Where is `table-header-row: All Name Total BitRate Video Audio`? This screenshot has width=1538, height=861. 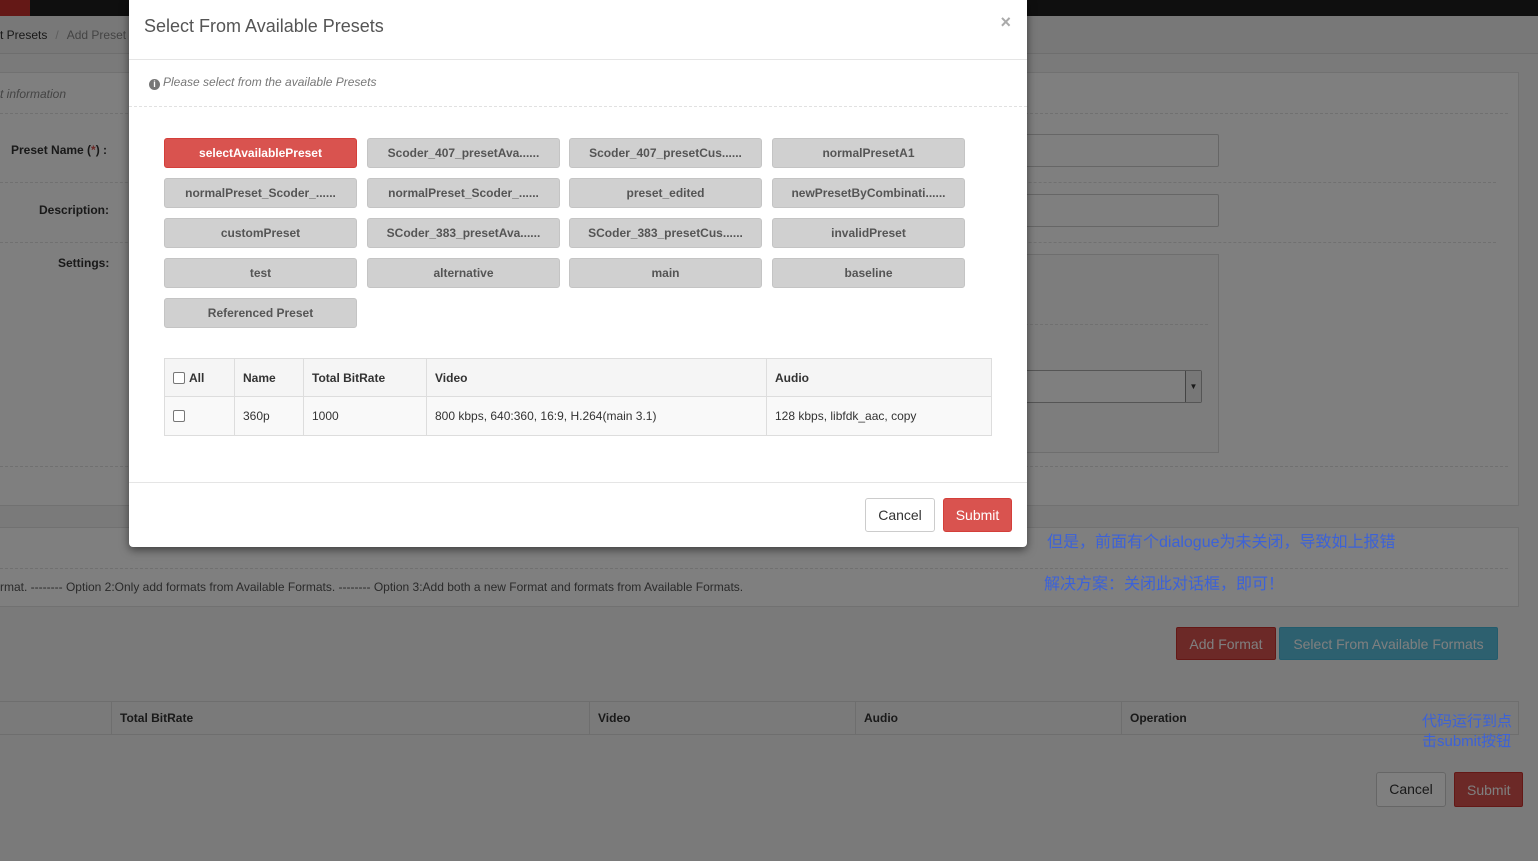 table-header-row: All Name Total BitRate Video Audio is located at coordinates (578, 377).